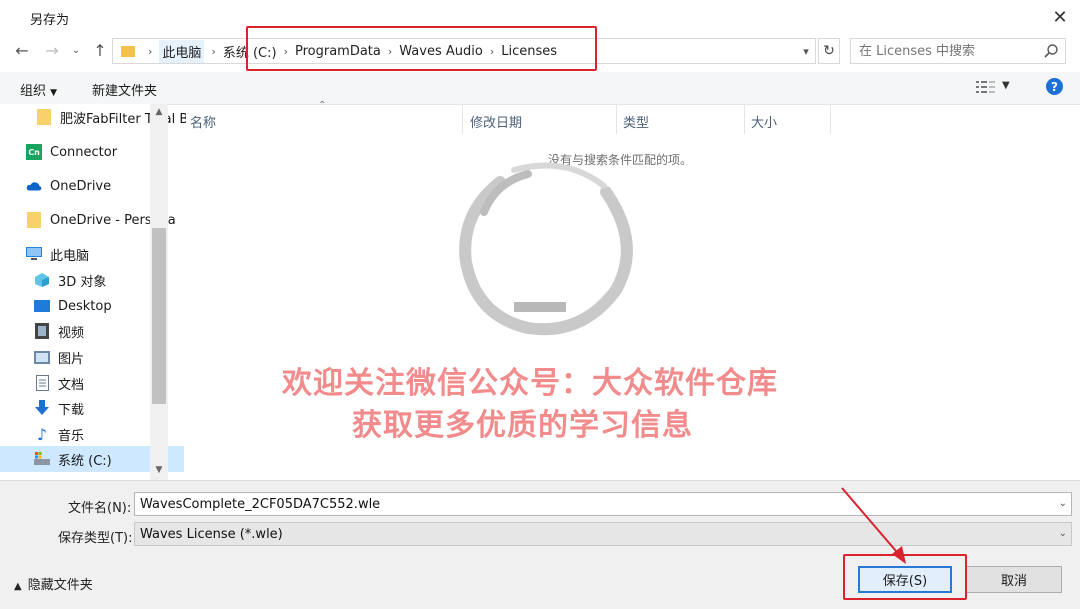 This screenshot has width=1080, height=609. What do you see at coordinates (85, 306) in the screenshot?
I see `sidebar-item-label: Desktop` at bounding box center [85, 306].